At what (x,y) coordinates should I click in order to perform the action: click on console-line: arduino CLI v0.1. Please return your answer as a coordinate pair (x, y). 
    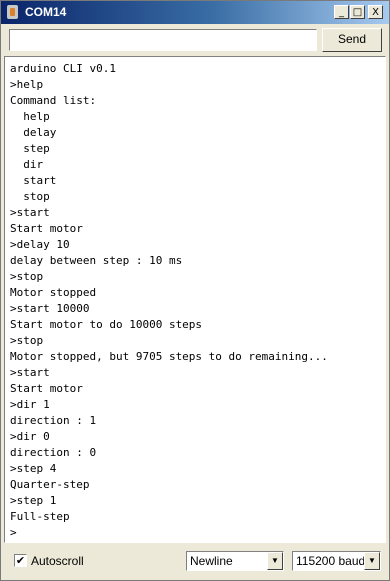
    Looking at the image, I should click on (63, 68).